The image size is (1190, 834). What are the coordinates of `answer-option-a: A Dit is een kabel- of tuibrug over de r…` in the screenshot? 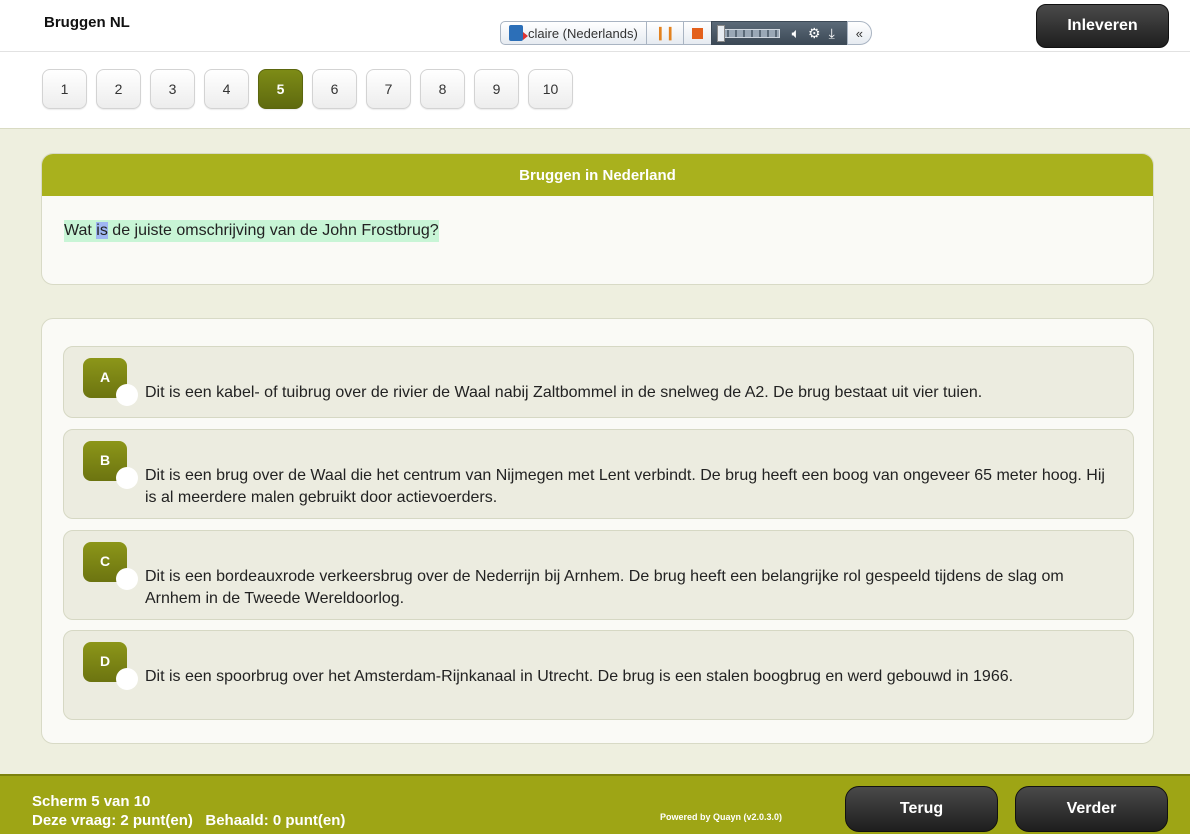 It's located at (598, 382).